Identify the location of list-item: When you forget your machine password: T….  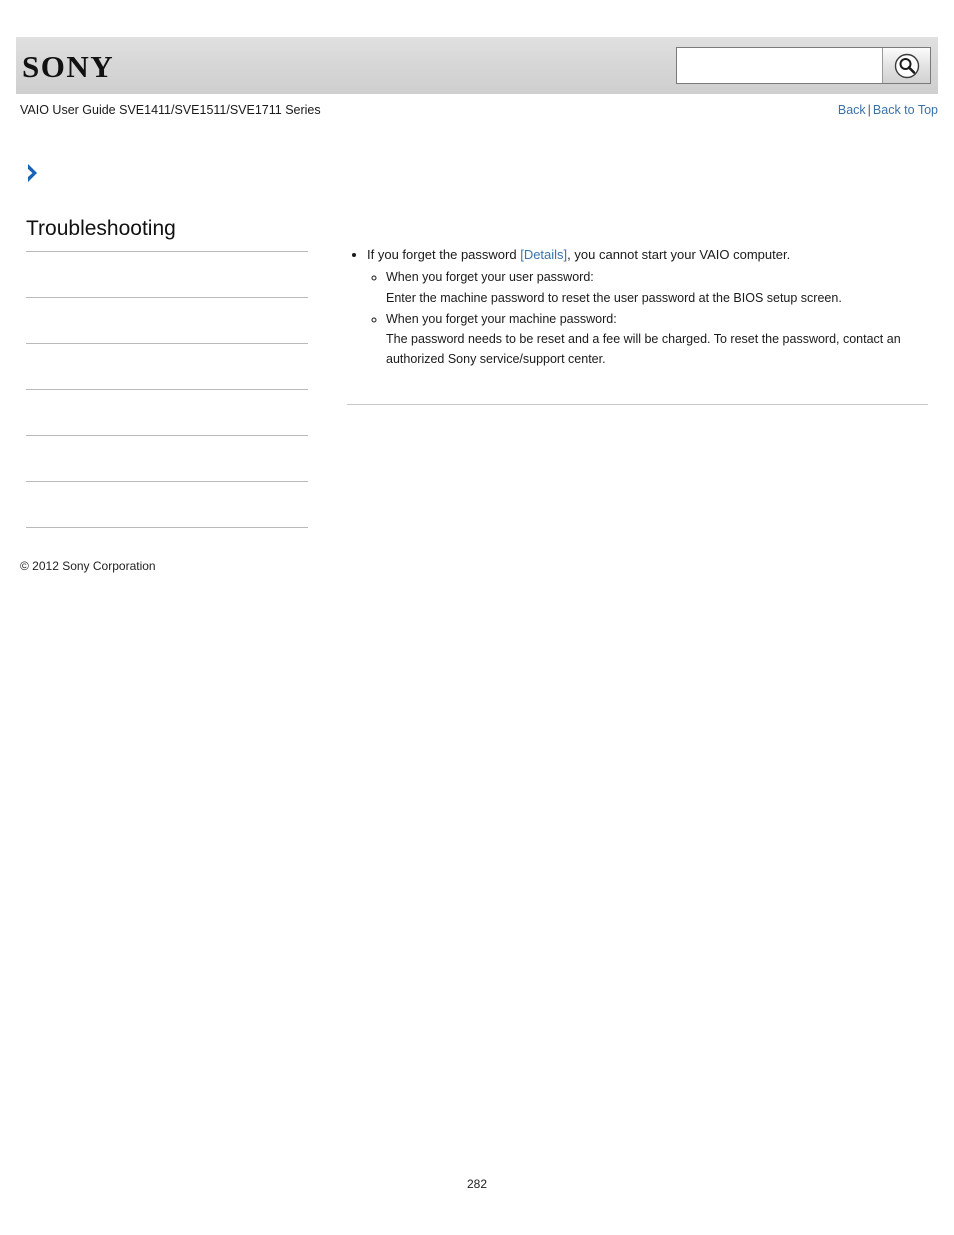
(657, 339).